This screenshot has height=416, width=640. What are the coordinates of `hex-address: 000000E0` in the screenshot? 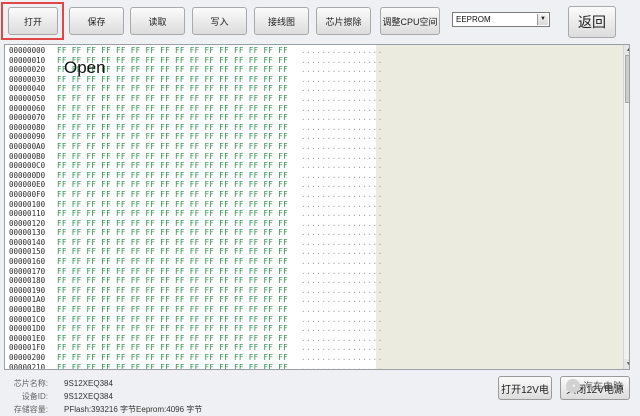 It's located at (27, 185).